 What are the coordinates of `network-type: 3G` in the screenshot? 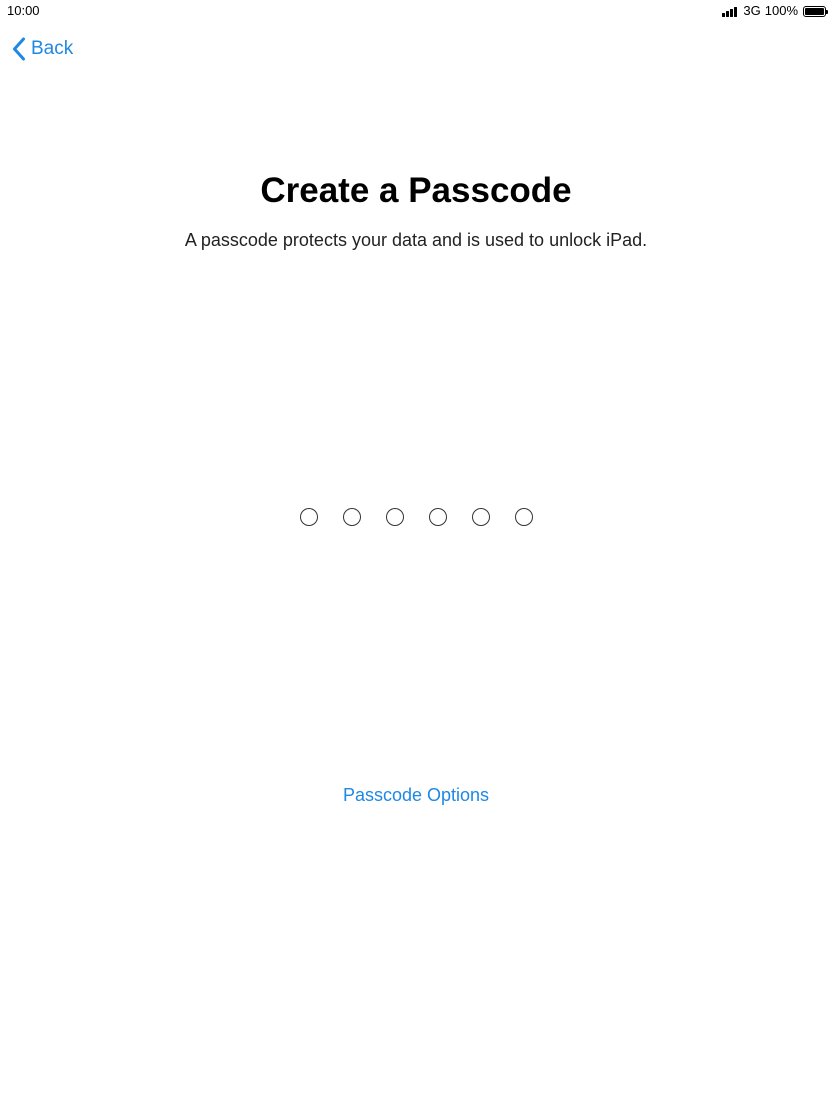 It's located at (752, 10).